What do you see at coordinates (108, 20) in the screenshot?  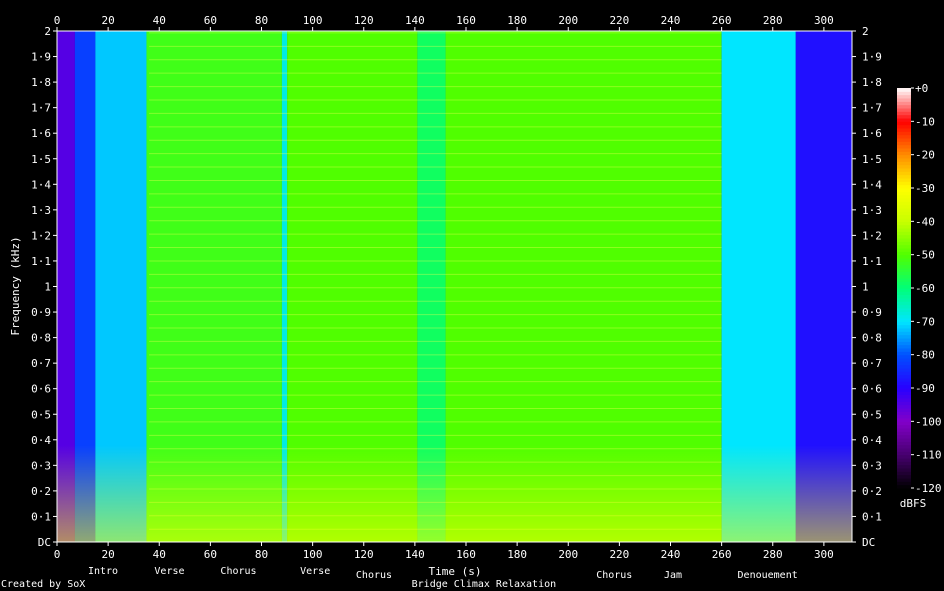 I see `x-tick-top-label: 20` at bounding box center [108, 20].